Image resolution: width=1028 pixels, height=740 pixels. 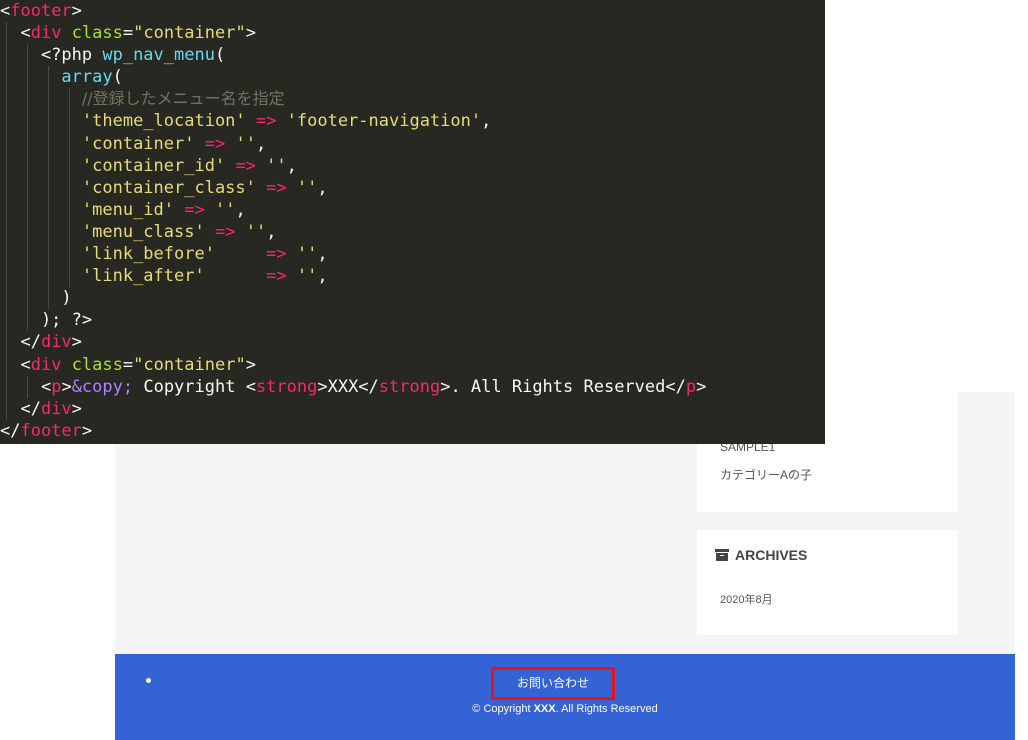 What do you see at coordinates (143, 231) in the screenshot?
I see `code-token: 'menu_class'` at bounding box center [143, 231].